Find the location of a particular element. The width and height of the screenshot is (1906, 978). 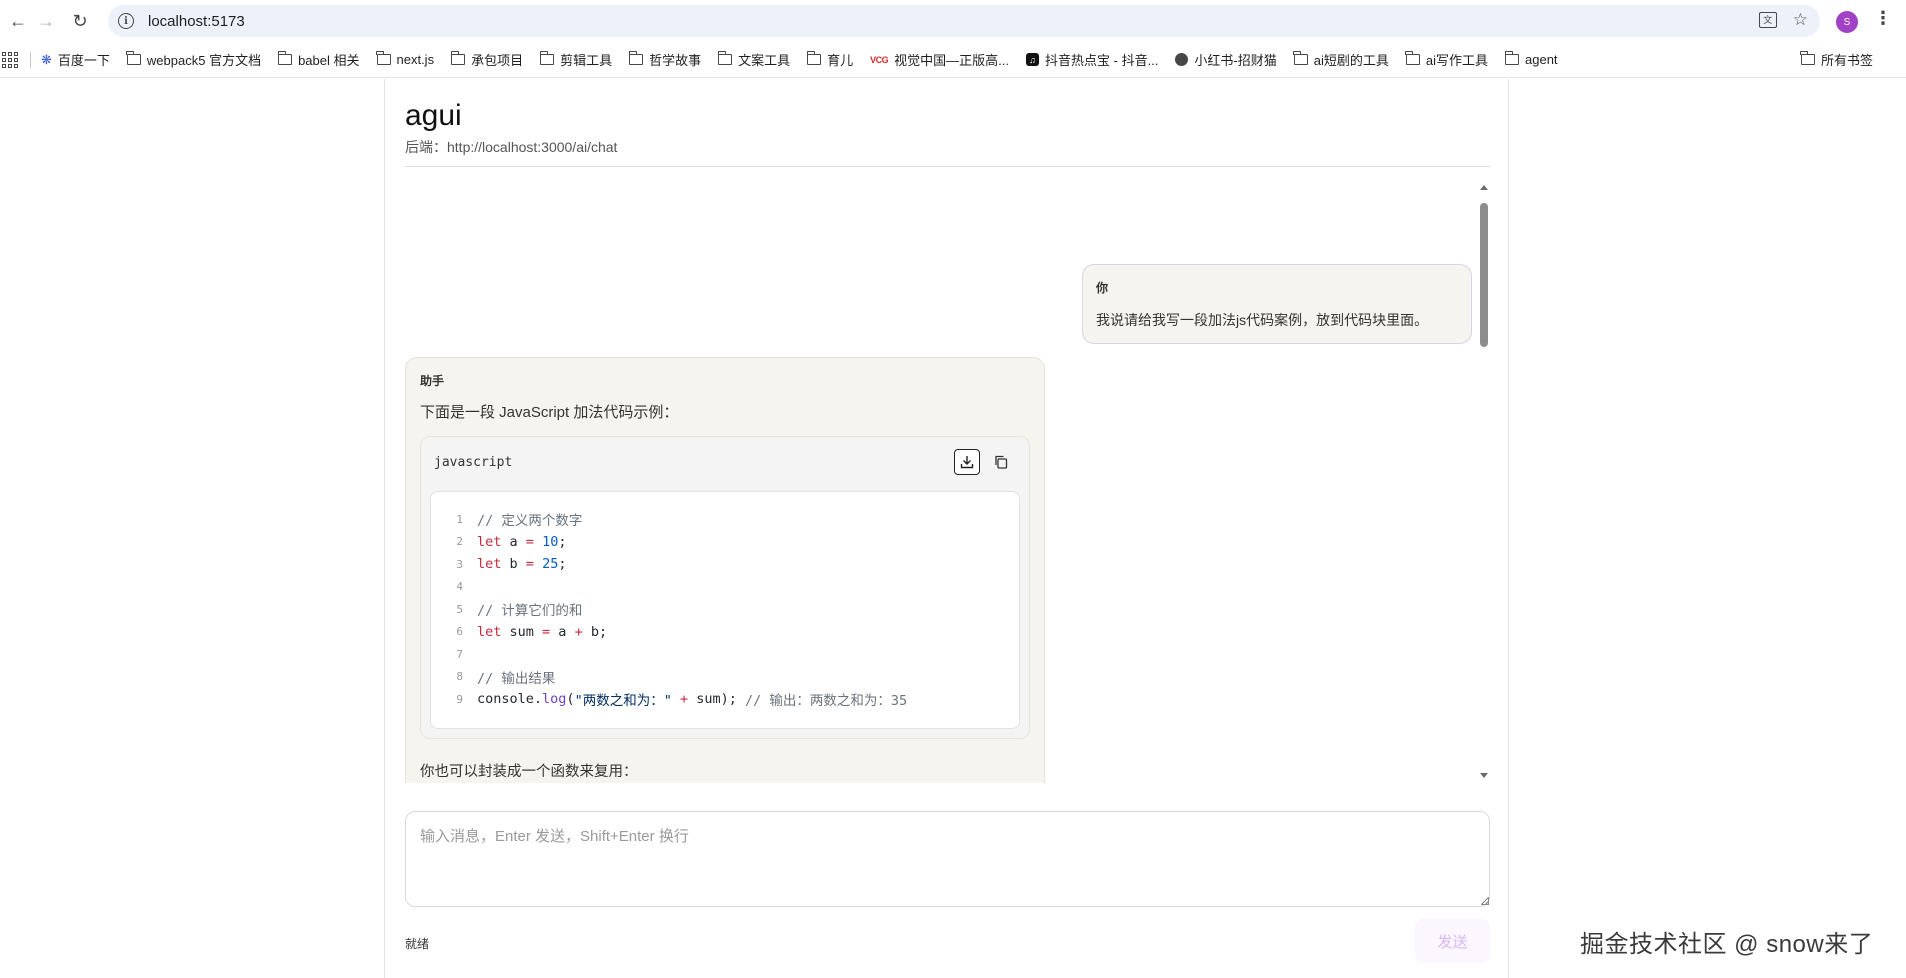

code-token: log is located at coordinates (554, 699).